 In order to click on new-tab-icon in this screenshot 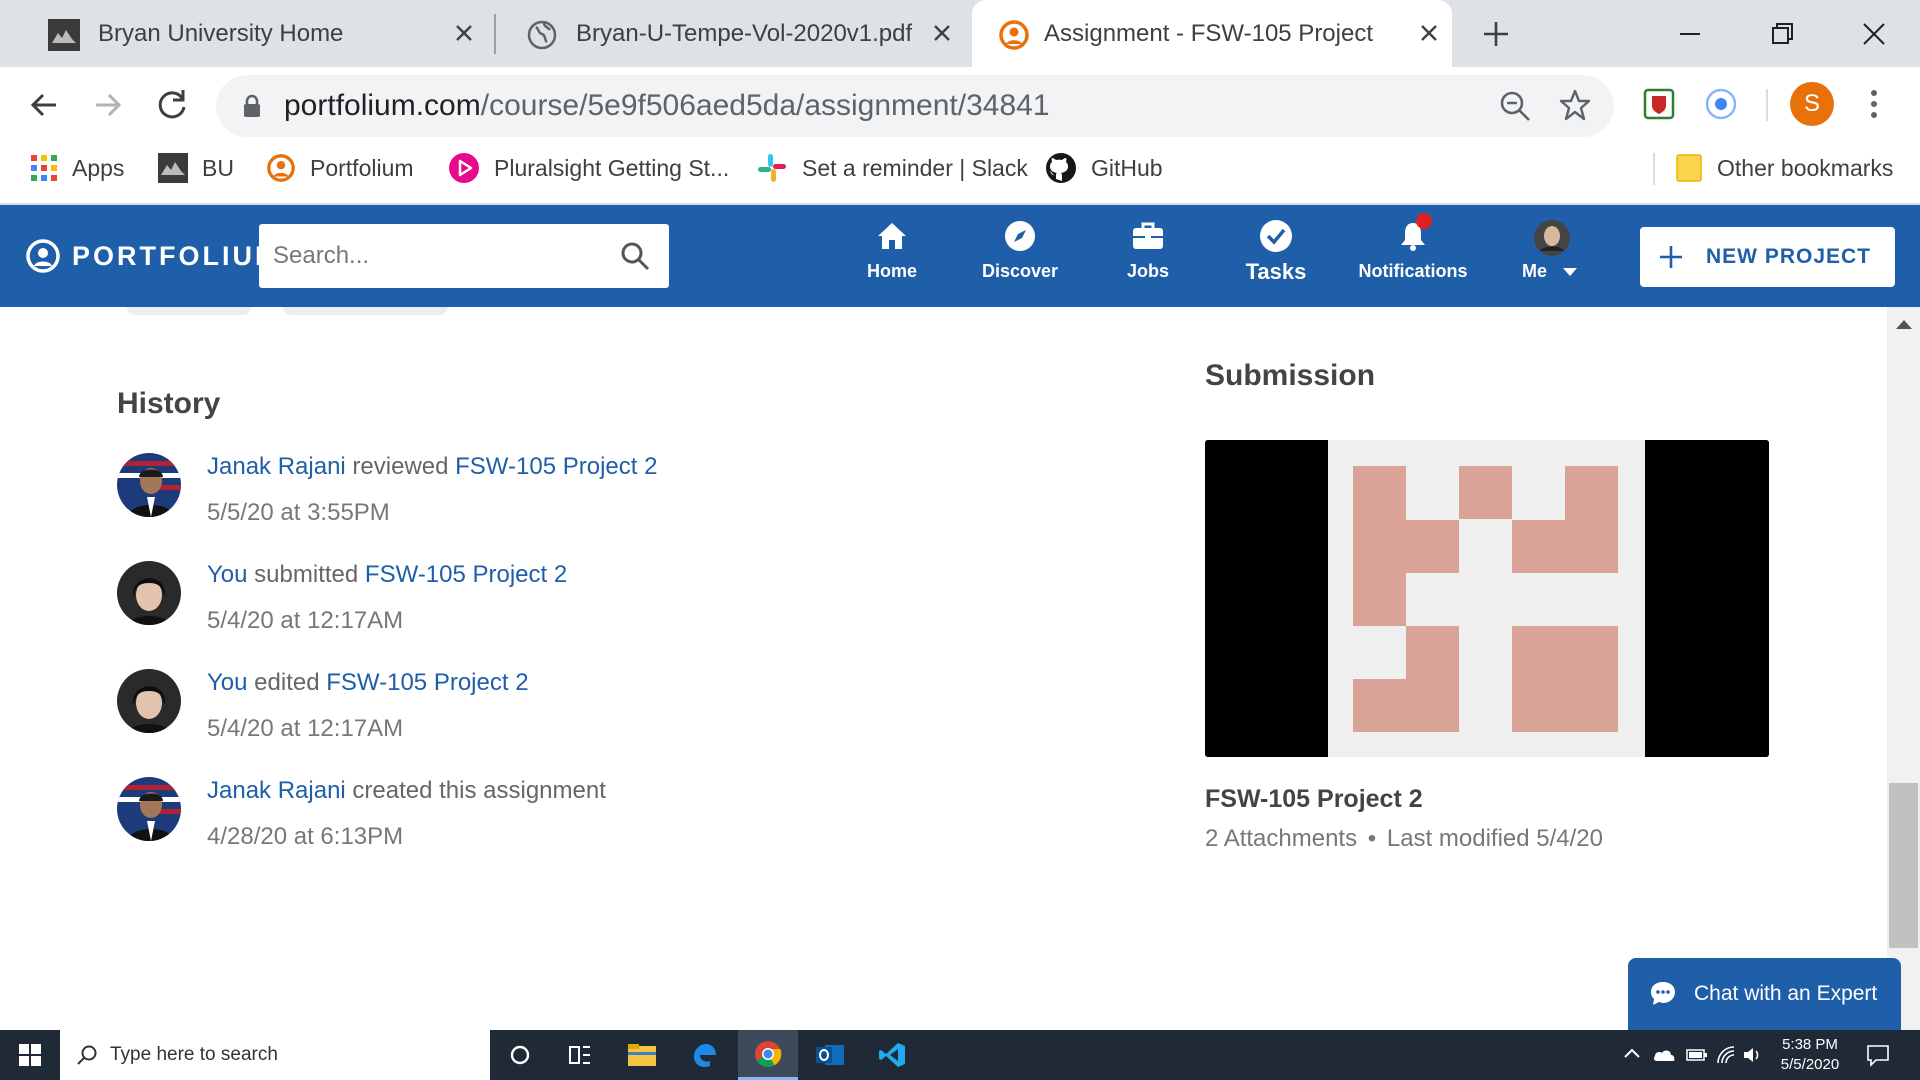, I will do `click(1496, 34)`.